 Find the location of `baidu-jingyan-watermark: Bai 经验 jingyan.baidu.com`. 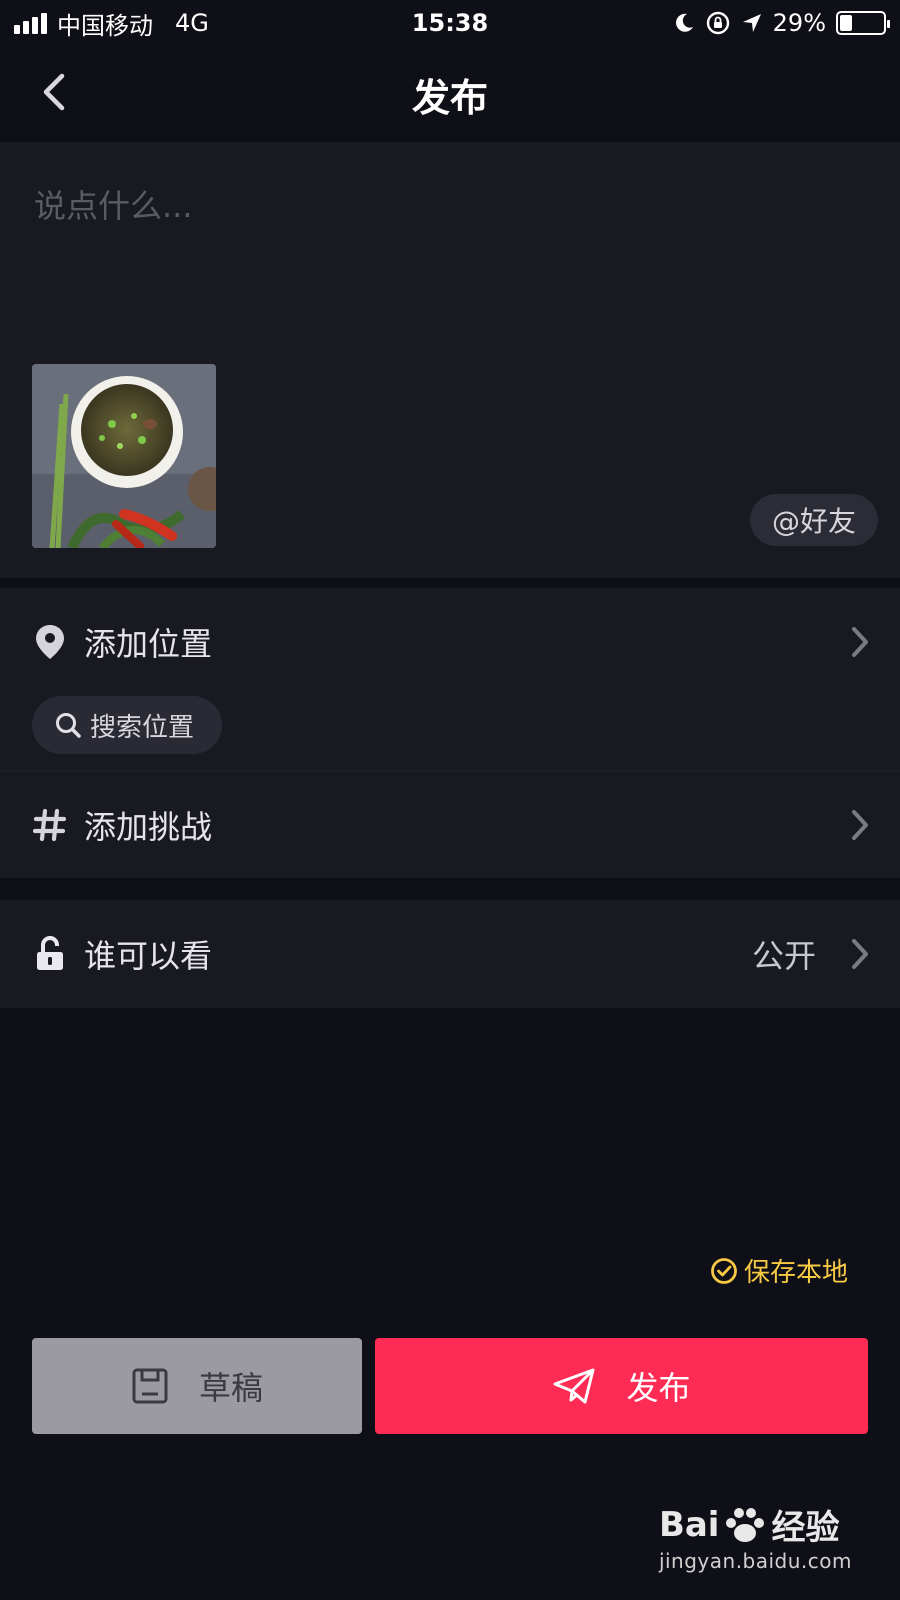

baidu-jingyan-watermark: Bai 经验 jingyan.baidu.com is located at coordinates (755, 1537).